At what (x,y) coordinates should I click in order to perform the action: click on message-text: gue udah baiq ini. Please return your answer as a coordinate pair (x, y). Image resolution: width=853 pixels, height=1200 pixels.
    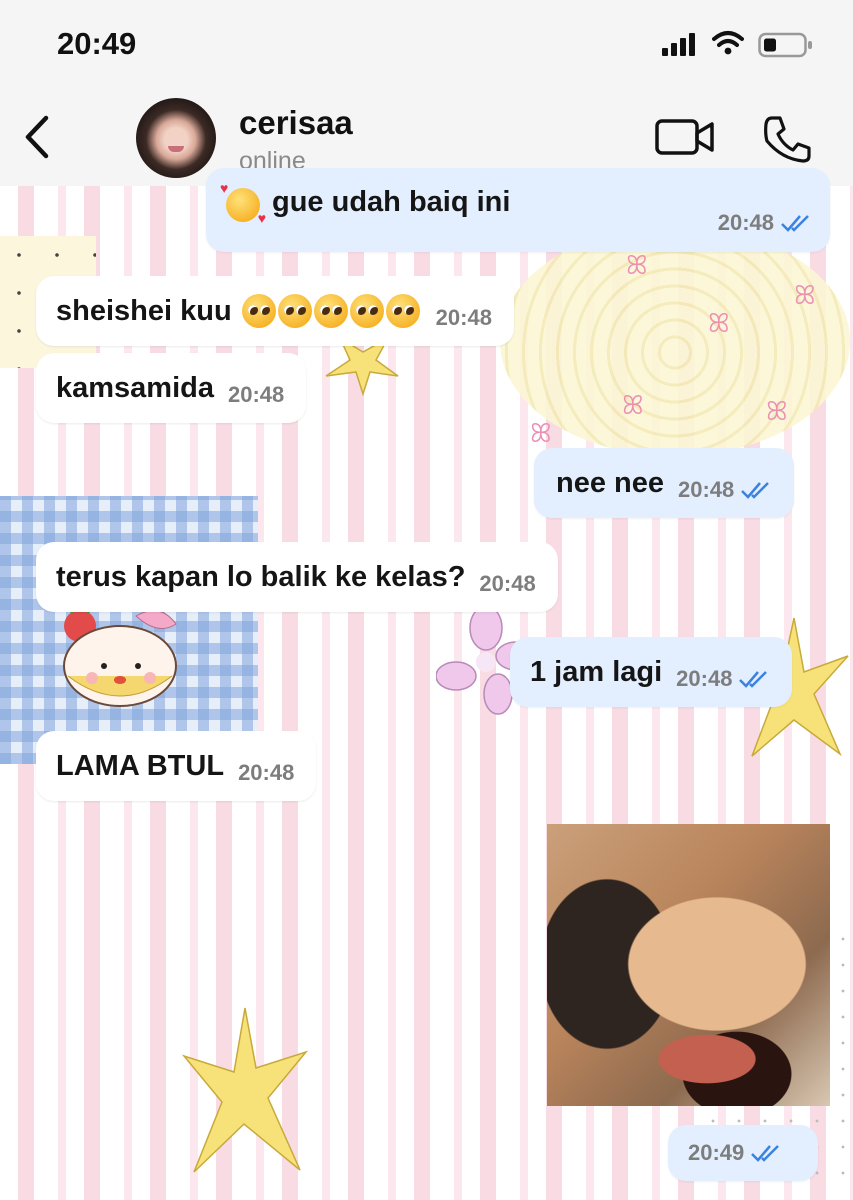
    Looking at the image, I should click on (391, 202).